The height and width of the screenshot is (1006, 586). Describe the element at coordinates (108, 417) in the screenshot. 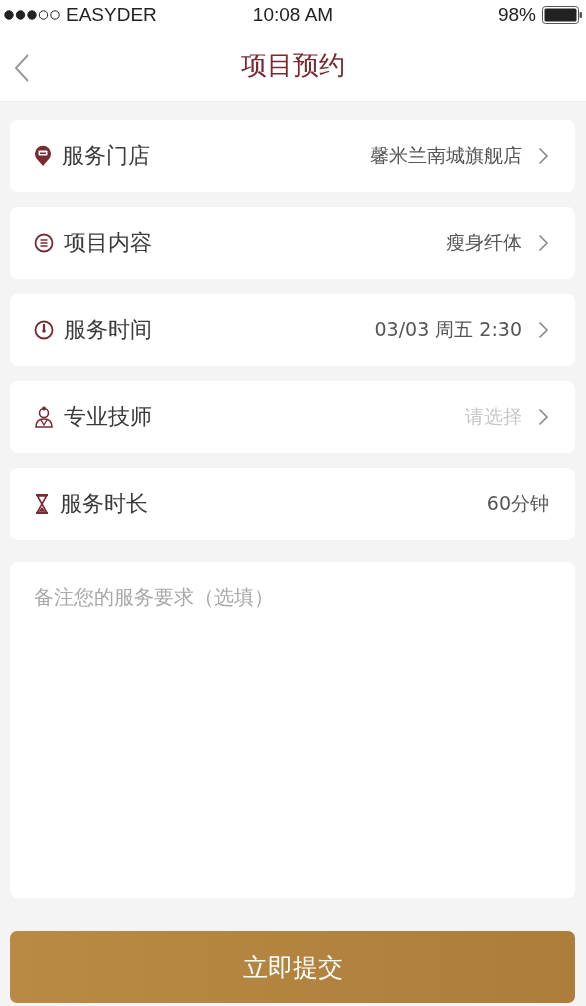

I see `row-label: 专业技师` at that location.